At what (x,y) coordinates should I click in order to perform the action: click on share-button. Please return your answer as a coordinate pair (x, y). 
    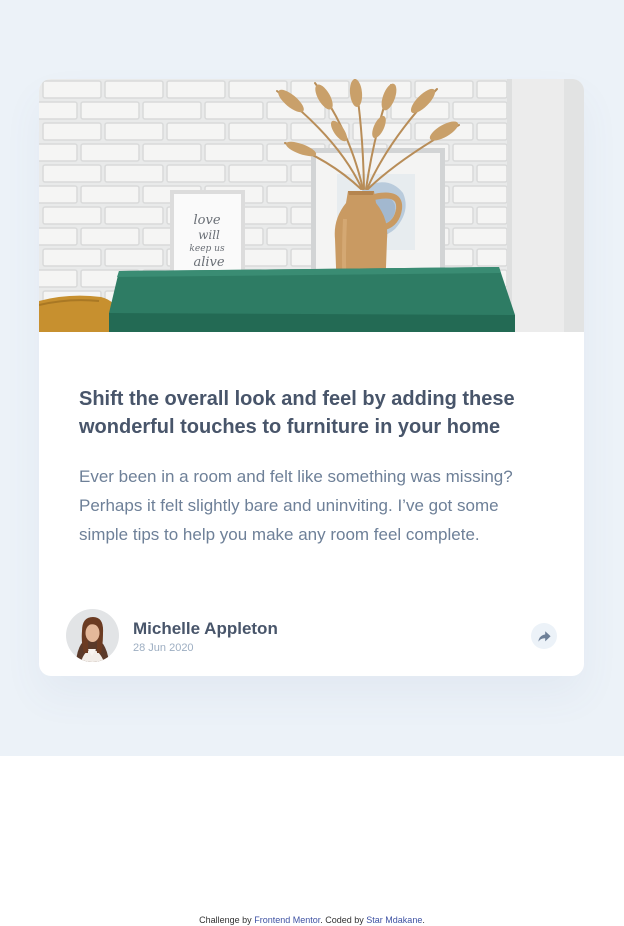
    Looking at the image, I should click on (544, 636).